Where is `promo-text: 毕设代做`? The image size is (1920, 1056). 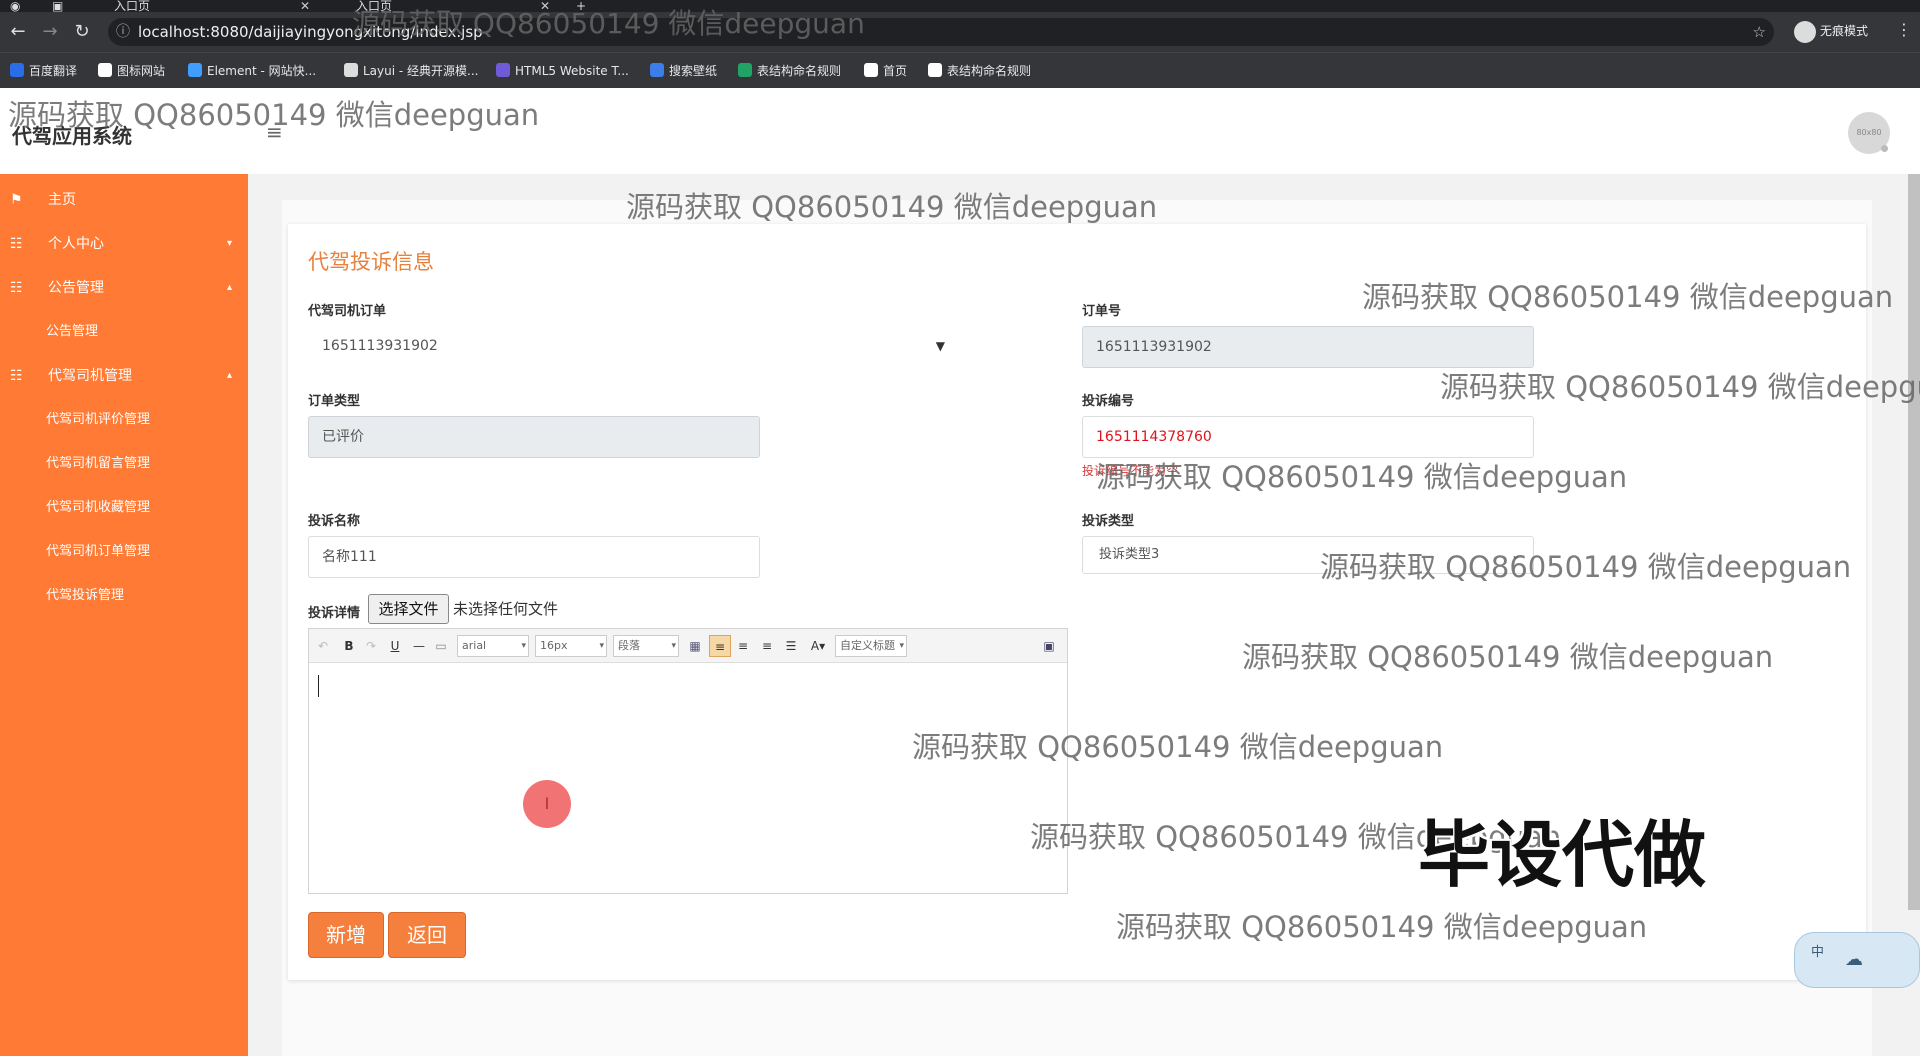
promo-text: 毕设代做 is located at coordinates (1562, 855).